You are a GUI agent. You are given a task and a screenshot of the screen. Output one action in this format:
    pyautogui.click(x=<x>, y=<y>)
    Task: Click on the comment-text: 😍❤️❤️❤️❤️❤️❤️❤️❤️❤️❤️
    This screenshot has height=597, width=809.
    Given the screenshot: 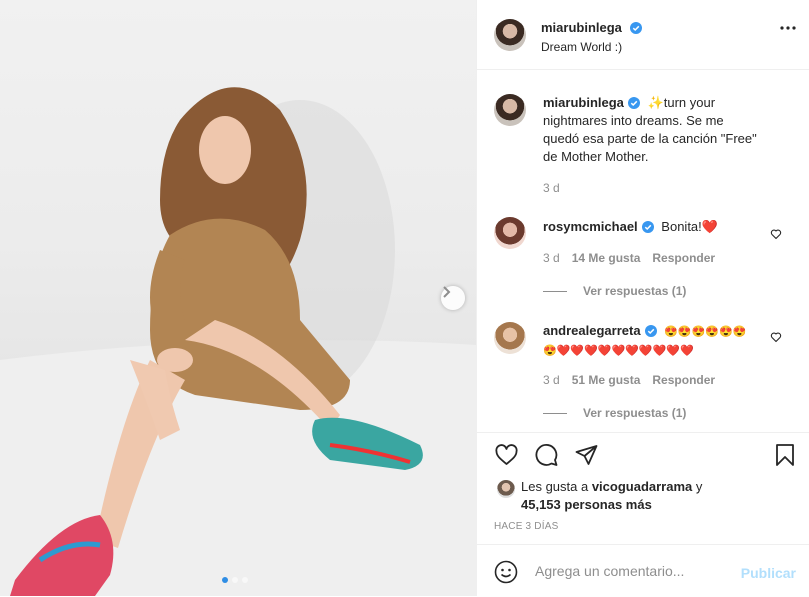 What is the action you would take?
    pyautogui.click(x=618, y=351)
    